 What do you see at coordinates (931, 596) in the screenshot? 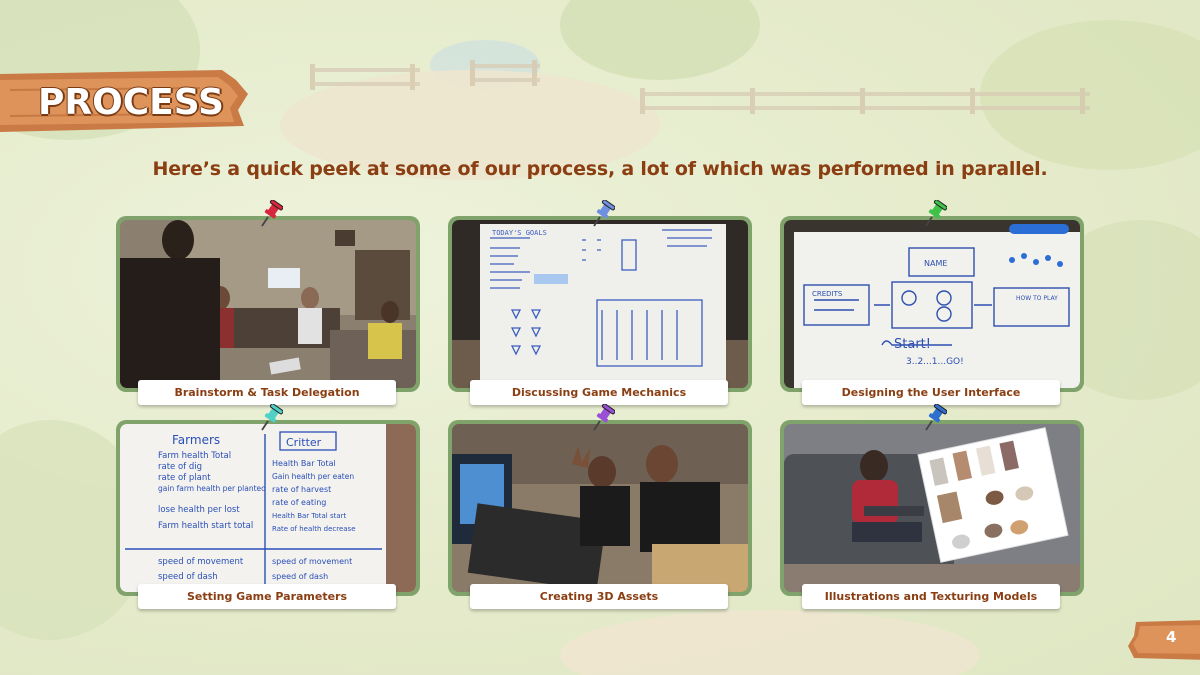
I see `caption-illustrations: Illustrations and Texturing Models` at bounding box center [931, 596].